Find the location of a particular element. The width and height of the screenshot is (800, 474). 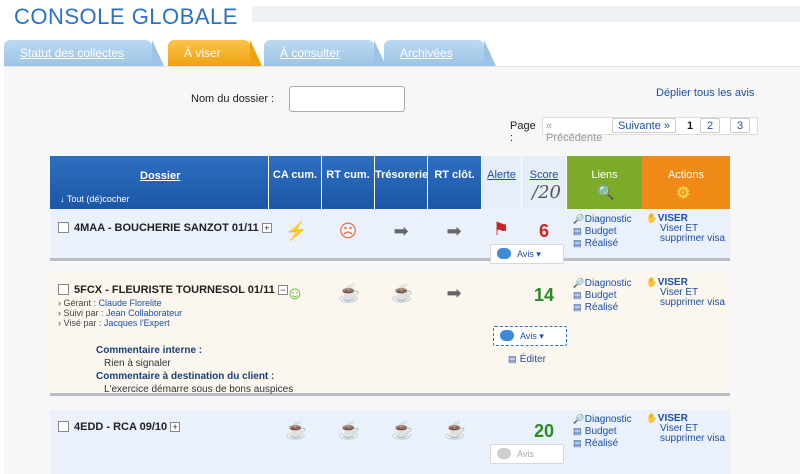

pager-prev: « Précédente is located at coordinates (574, 132).